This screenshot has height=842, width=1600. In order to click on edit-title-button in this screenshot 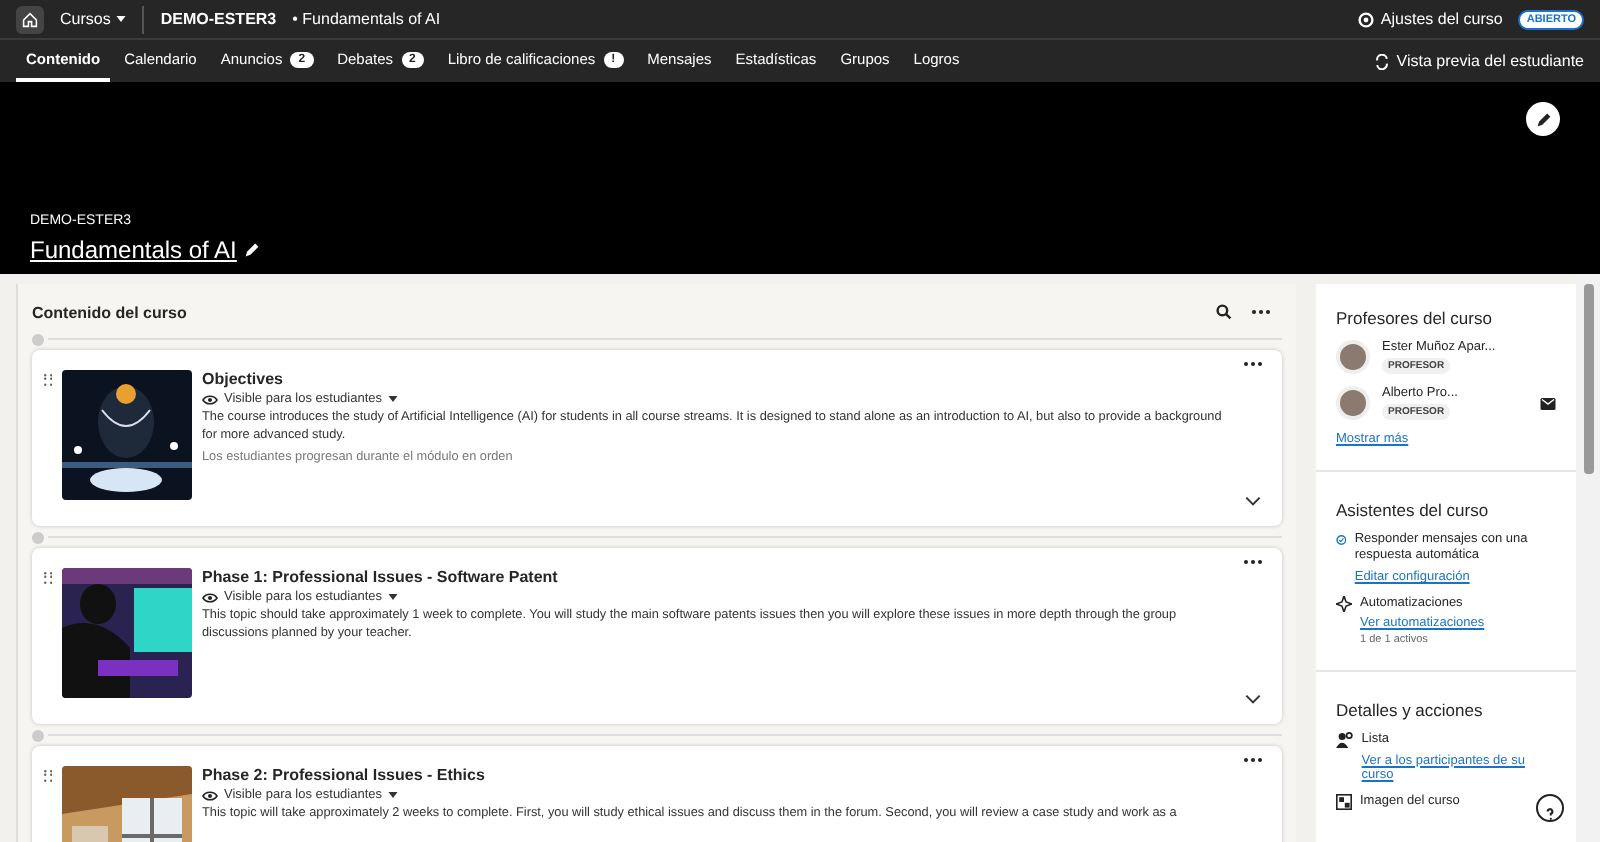, I will do `click(252, 250)`.